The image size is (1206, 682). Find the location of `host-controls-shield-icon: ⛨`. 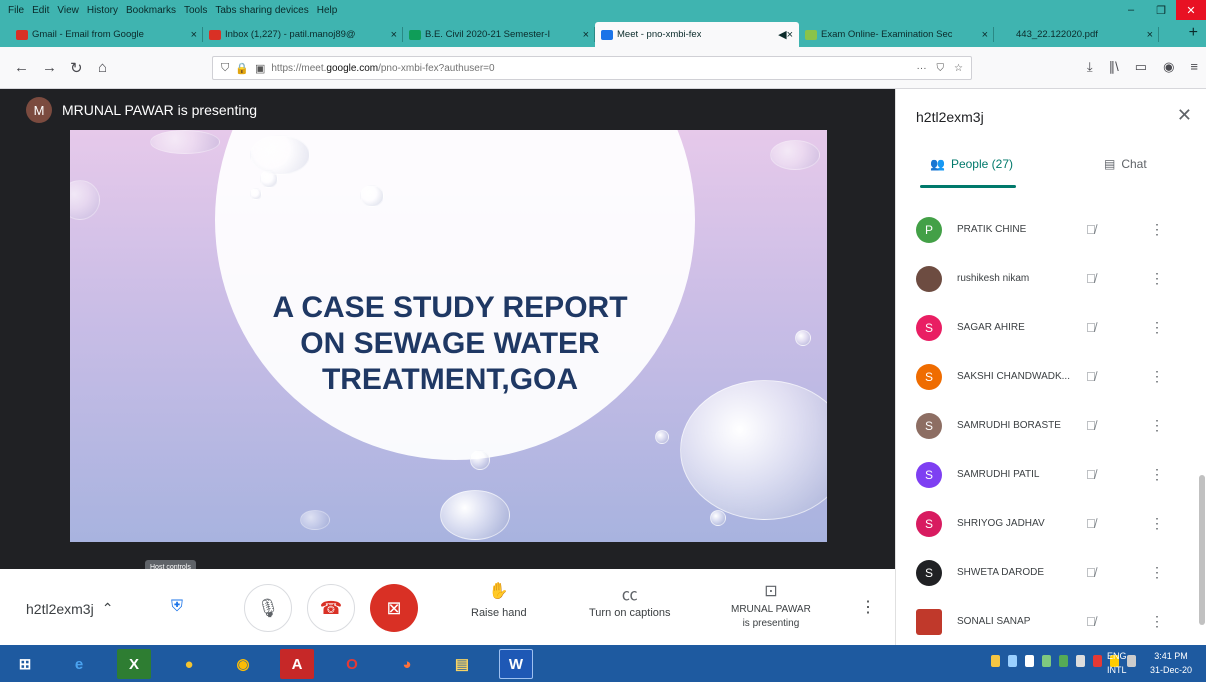

host-controls-shield-icon: ⛨ is located at coordinates (177, 607).